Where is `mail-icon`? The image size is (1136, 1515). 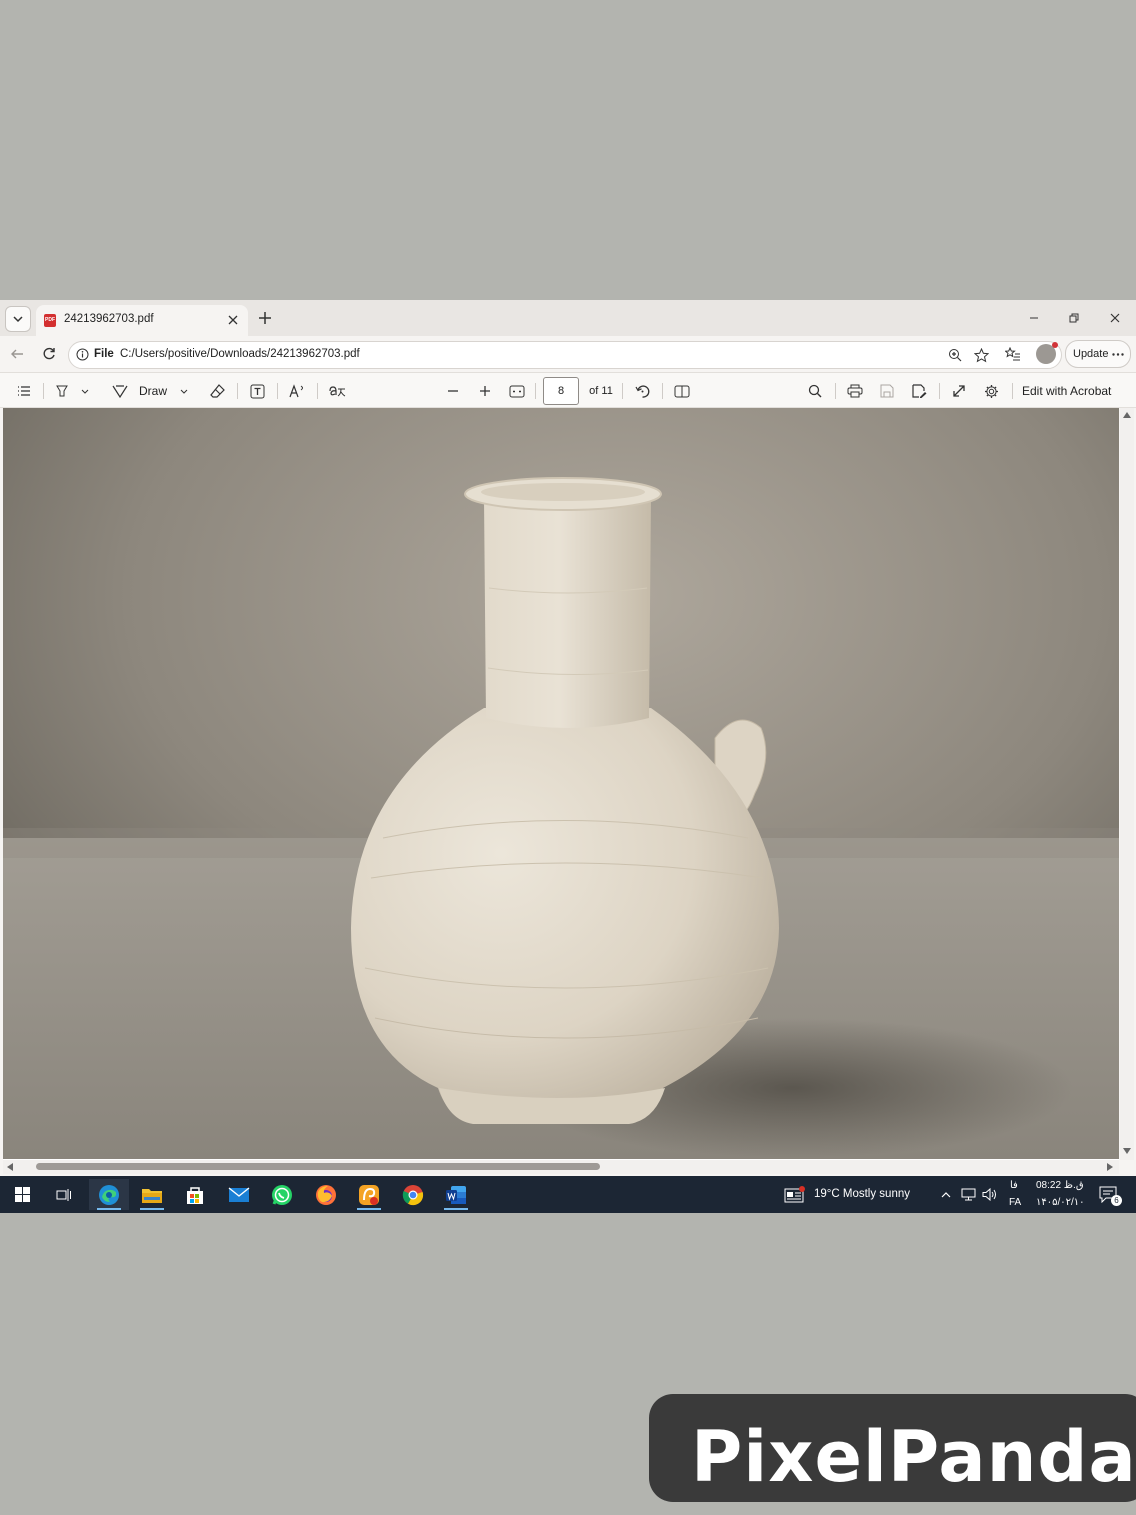 mail-icon is located at coordinates (239, 1194).